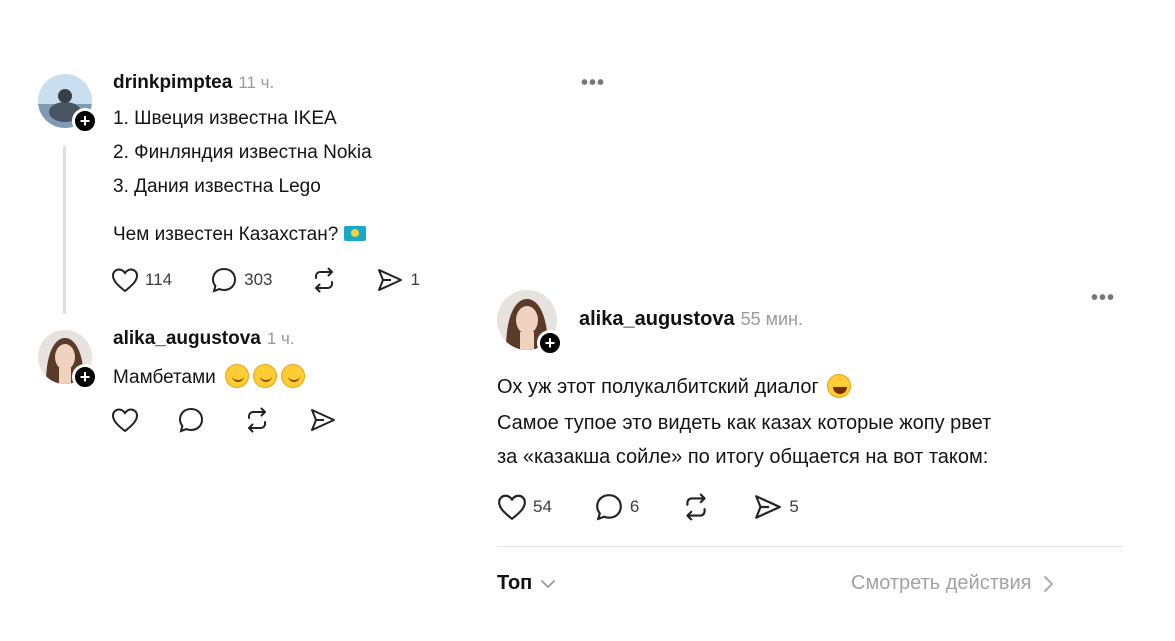 The width and height of the screenshot is (1175, 641). Describe the element at coordinates (548, 583) in the screenshot. I see `chevron-down-icon` at that location.